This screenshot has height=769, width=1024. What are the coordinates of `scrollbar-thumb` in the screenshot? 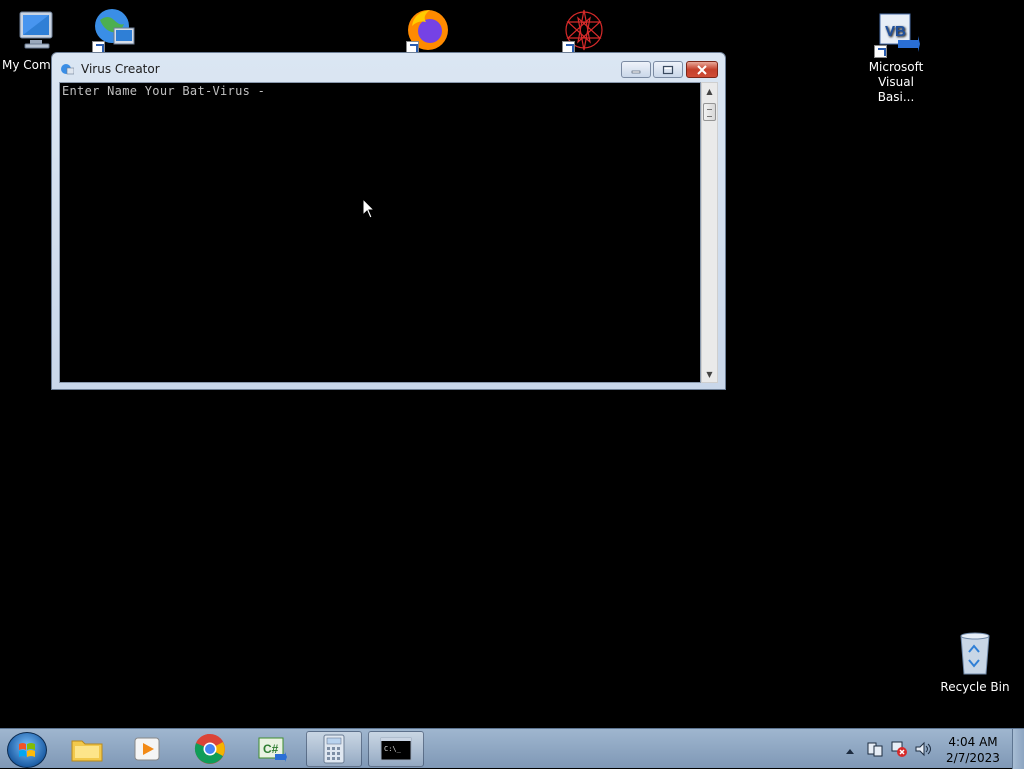 It's located at (709, 112).